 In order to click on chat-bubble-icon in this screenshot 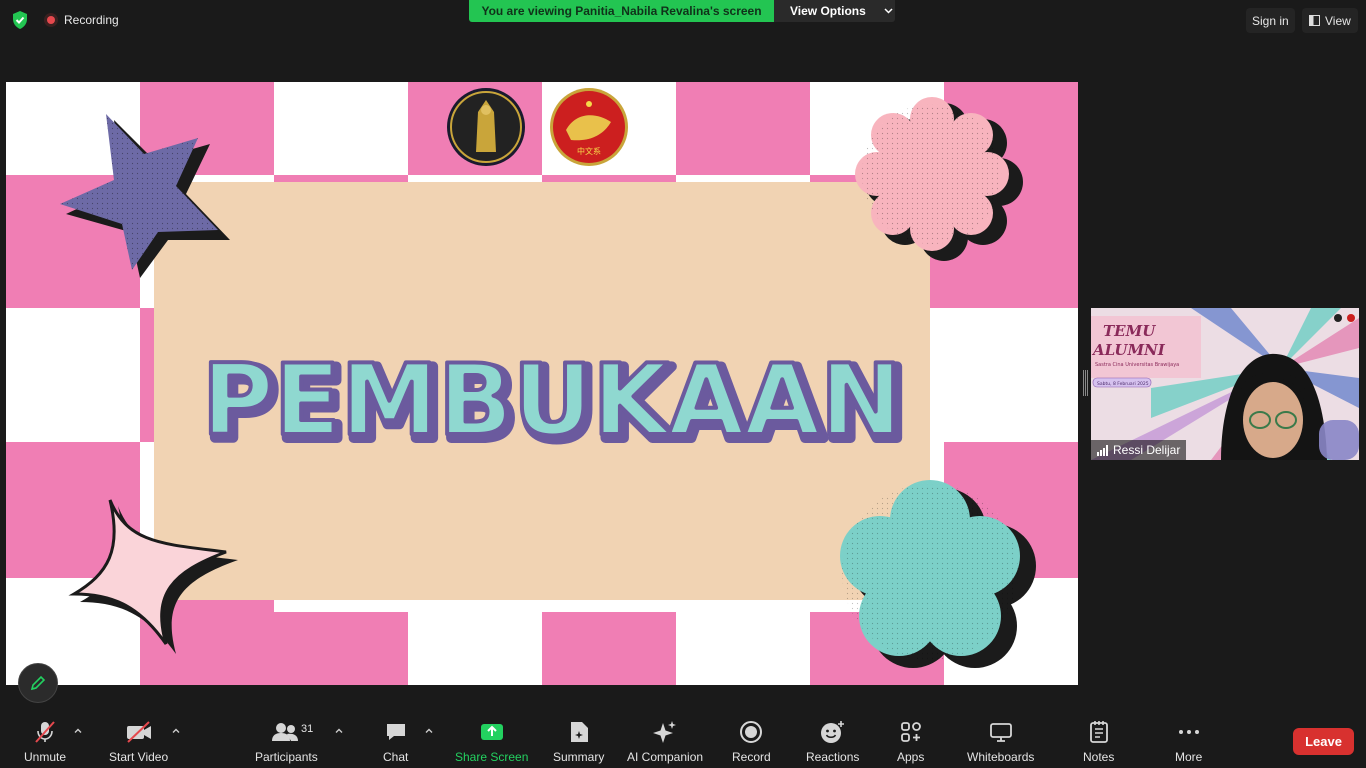, I will do `click(396, 732)`.